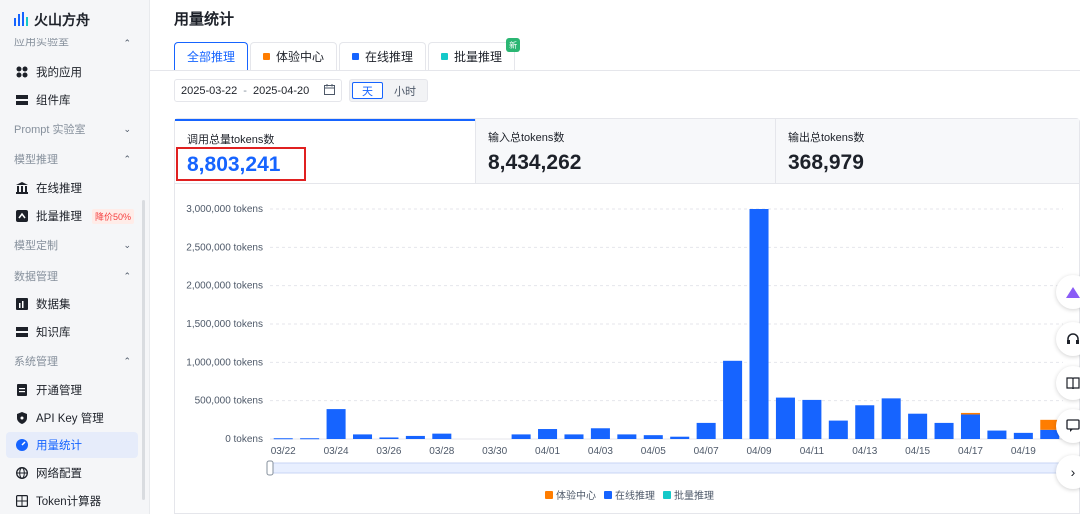 The width and height of the screenshot is (1080, 514). I want to click on sidebar-item-usage-stats: 用量统计, so click(72, 445).